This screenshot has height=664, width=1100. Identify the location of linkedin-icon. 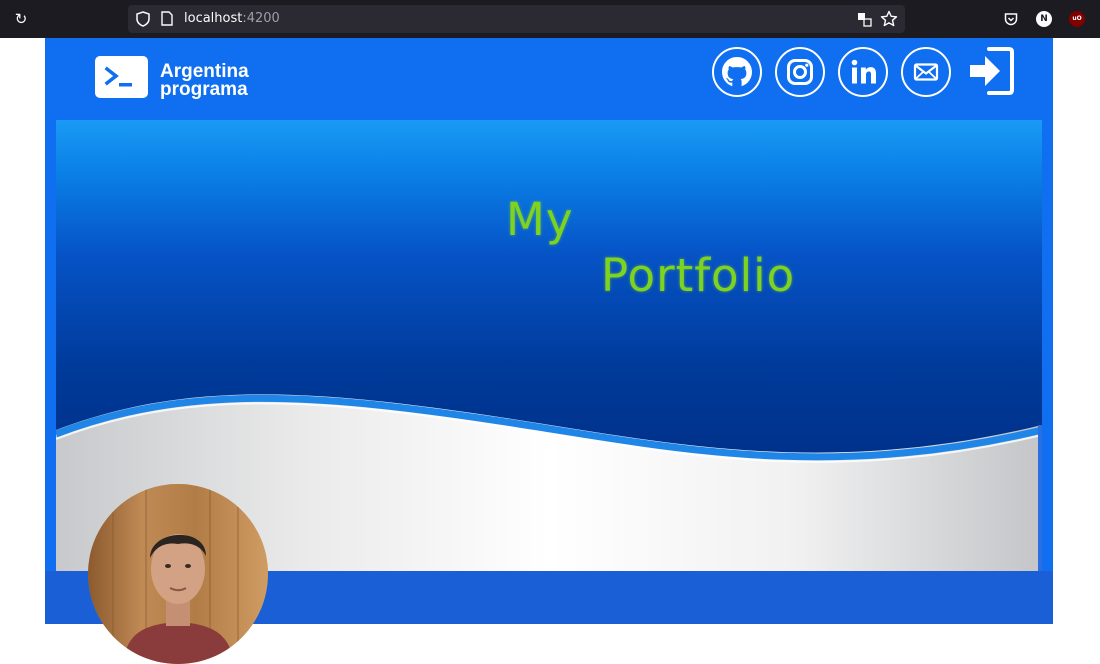
(863, 72).